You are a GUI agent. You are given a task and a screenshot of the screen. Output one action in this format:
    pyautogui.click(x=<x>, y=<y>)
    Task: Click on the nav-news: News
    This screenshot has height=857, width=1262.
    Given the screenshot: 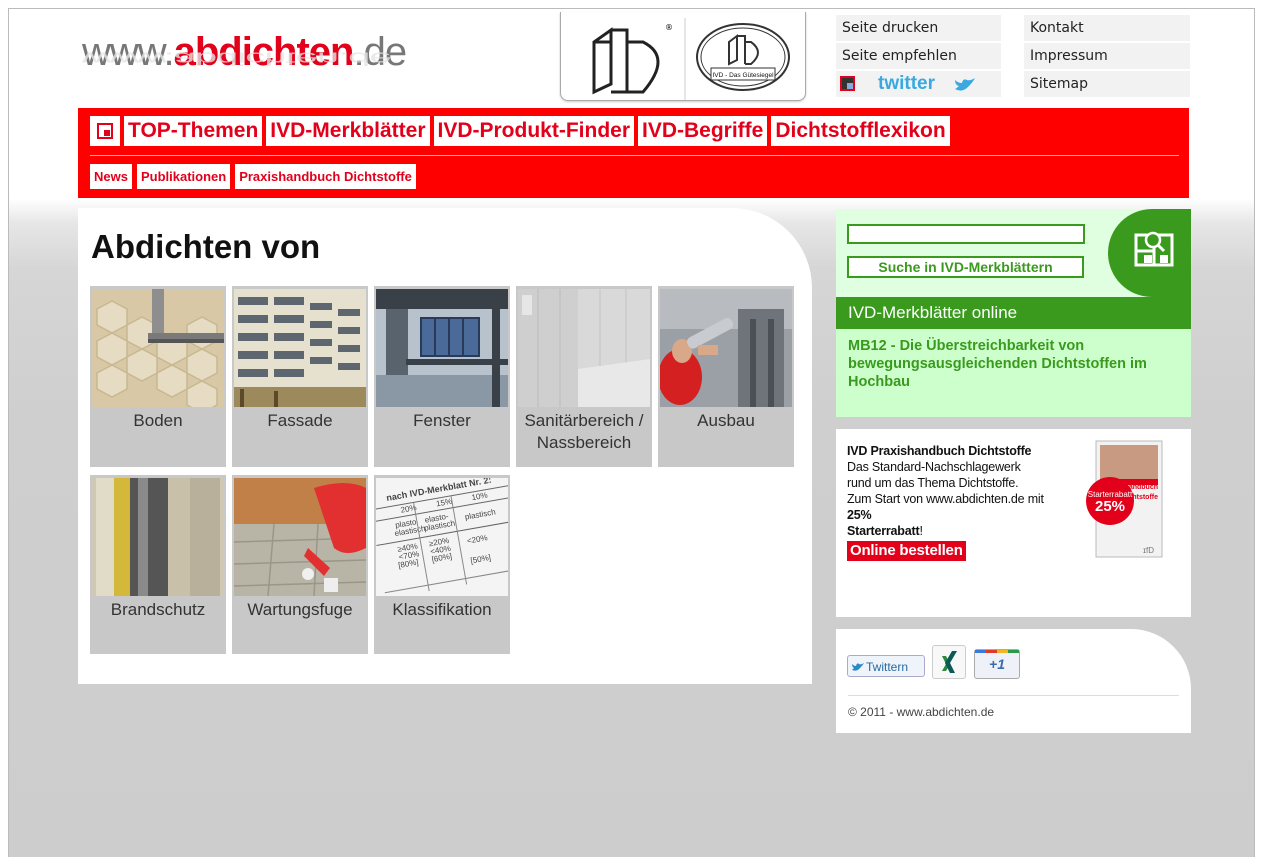 What is the action you would take?
    pyautogui.click(x=111, y=176)
    